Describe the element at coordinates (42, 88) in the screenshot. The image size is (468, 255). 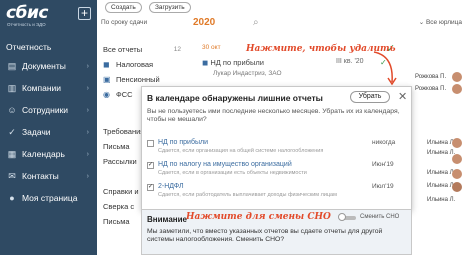
I see `sidebar-item-label: Компании` at that location.